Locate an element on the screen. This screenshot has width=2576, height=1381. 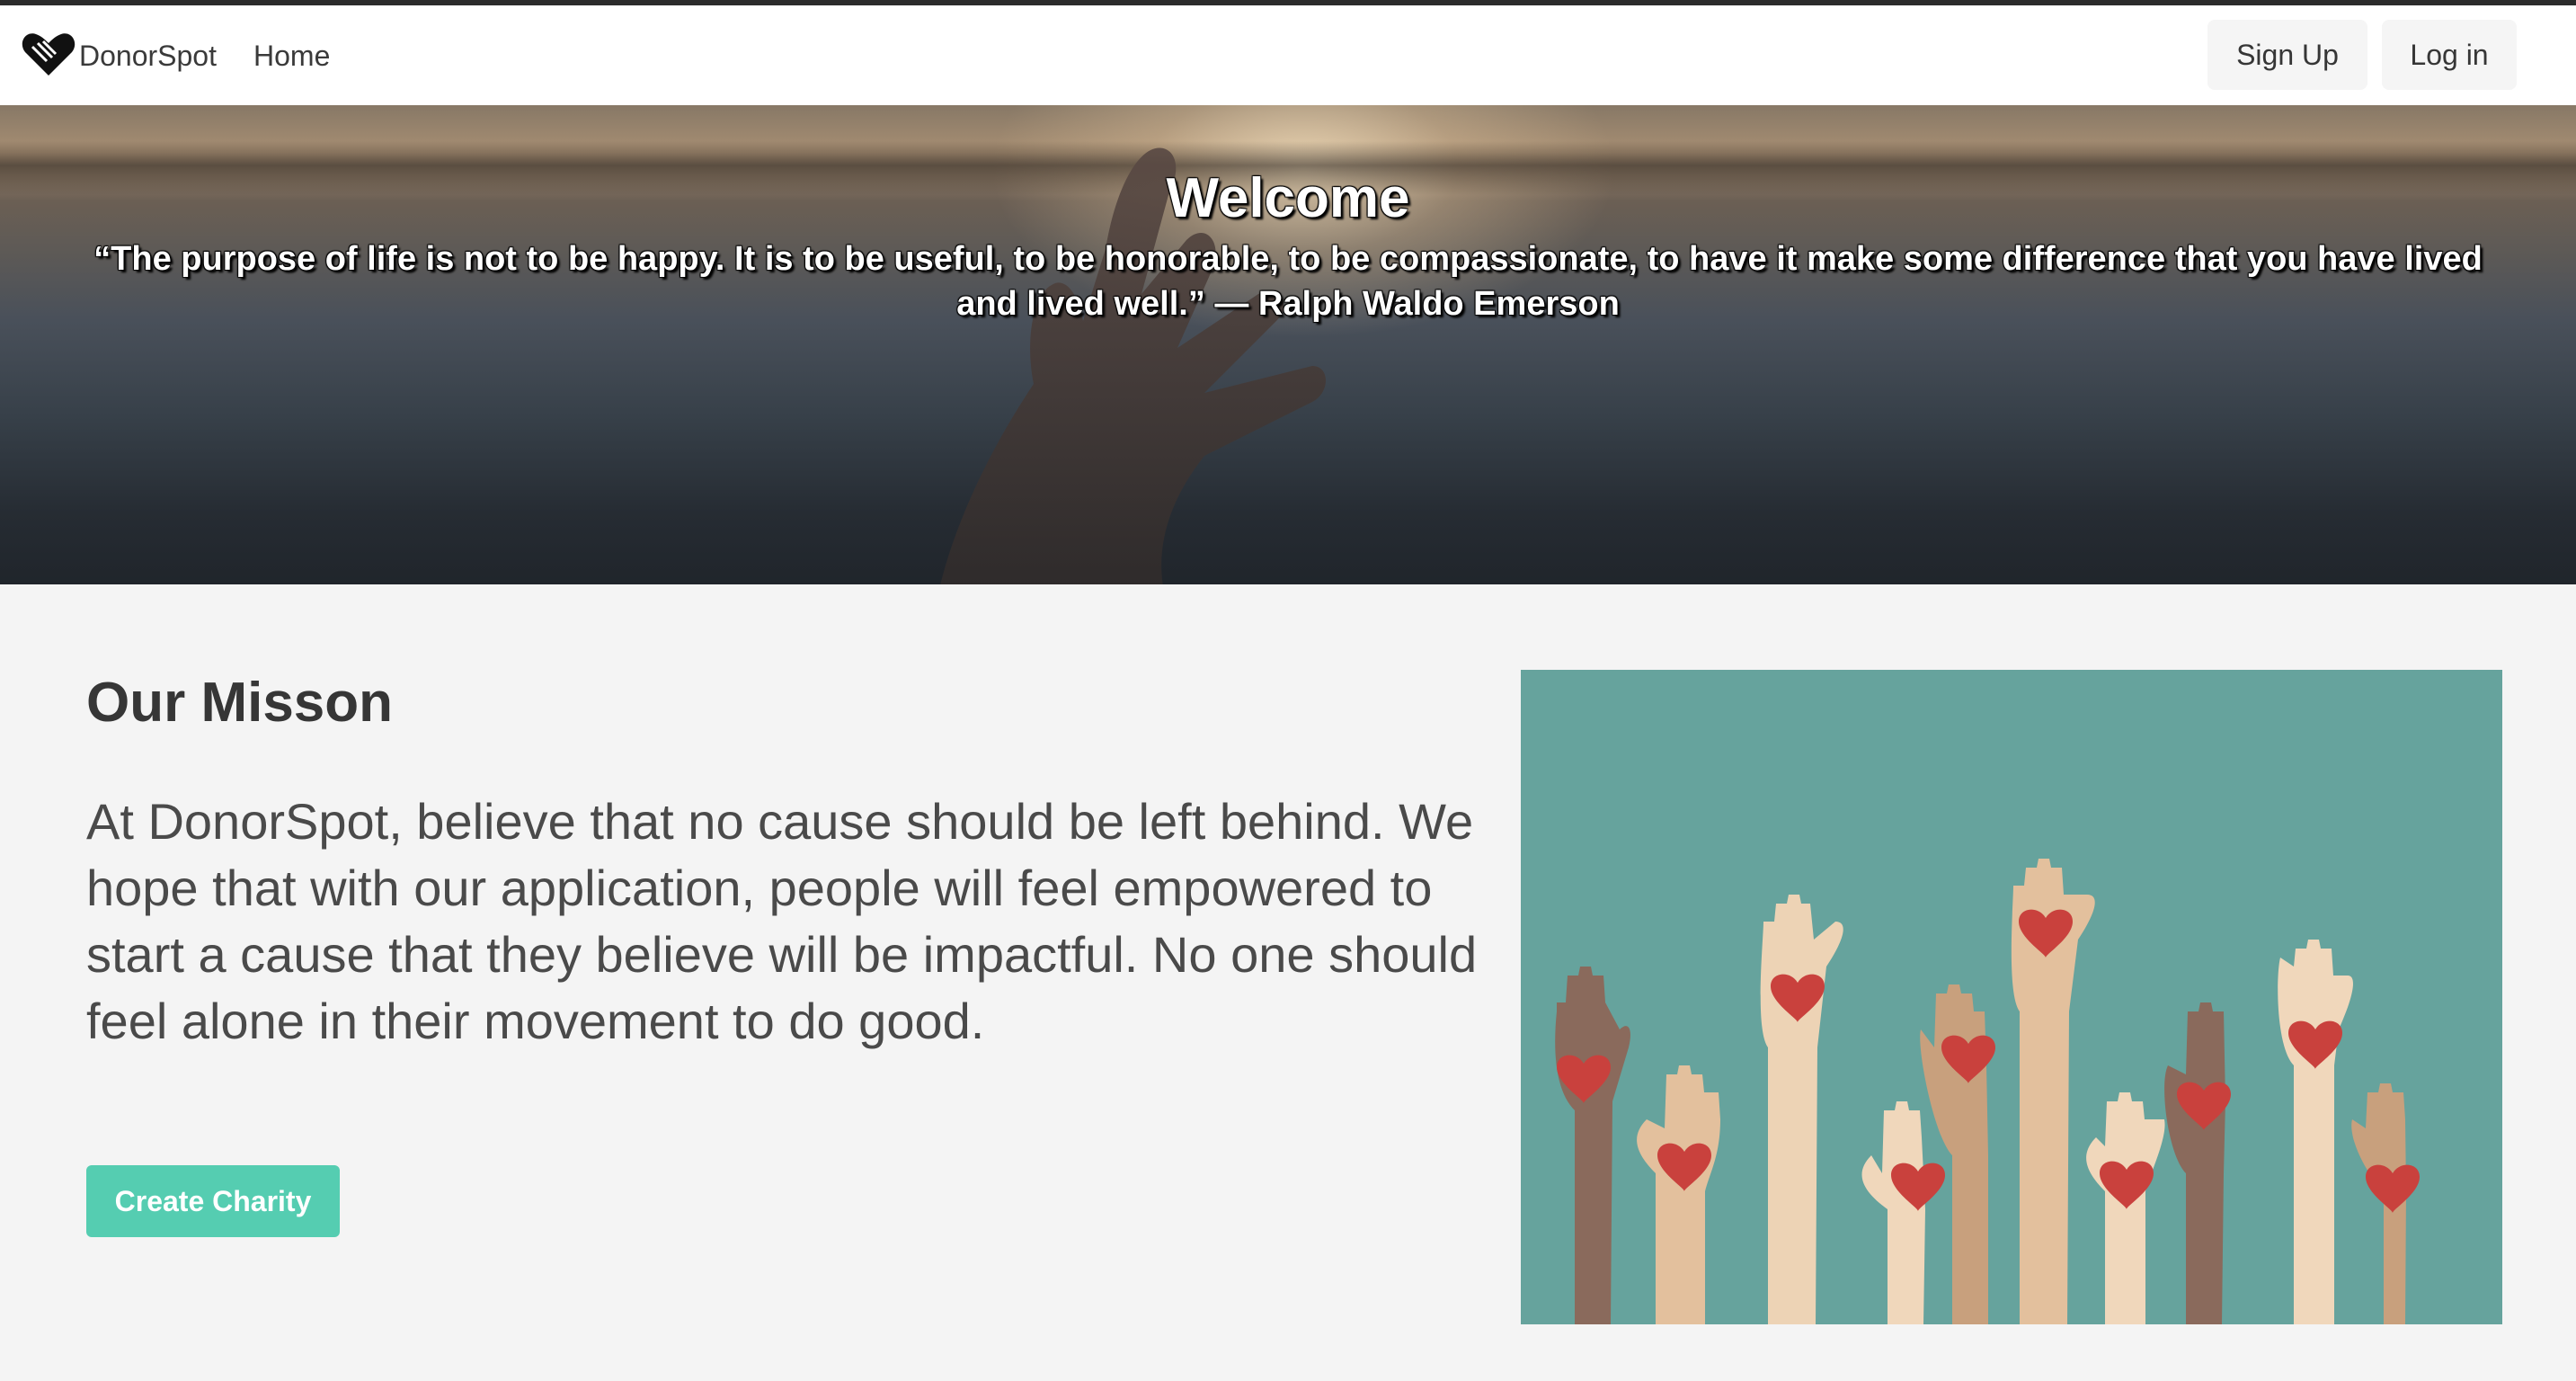
brand-link: DonorSpot is located at coordinates (118, 56).